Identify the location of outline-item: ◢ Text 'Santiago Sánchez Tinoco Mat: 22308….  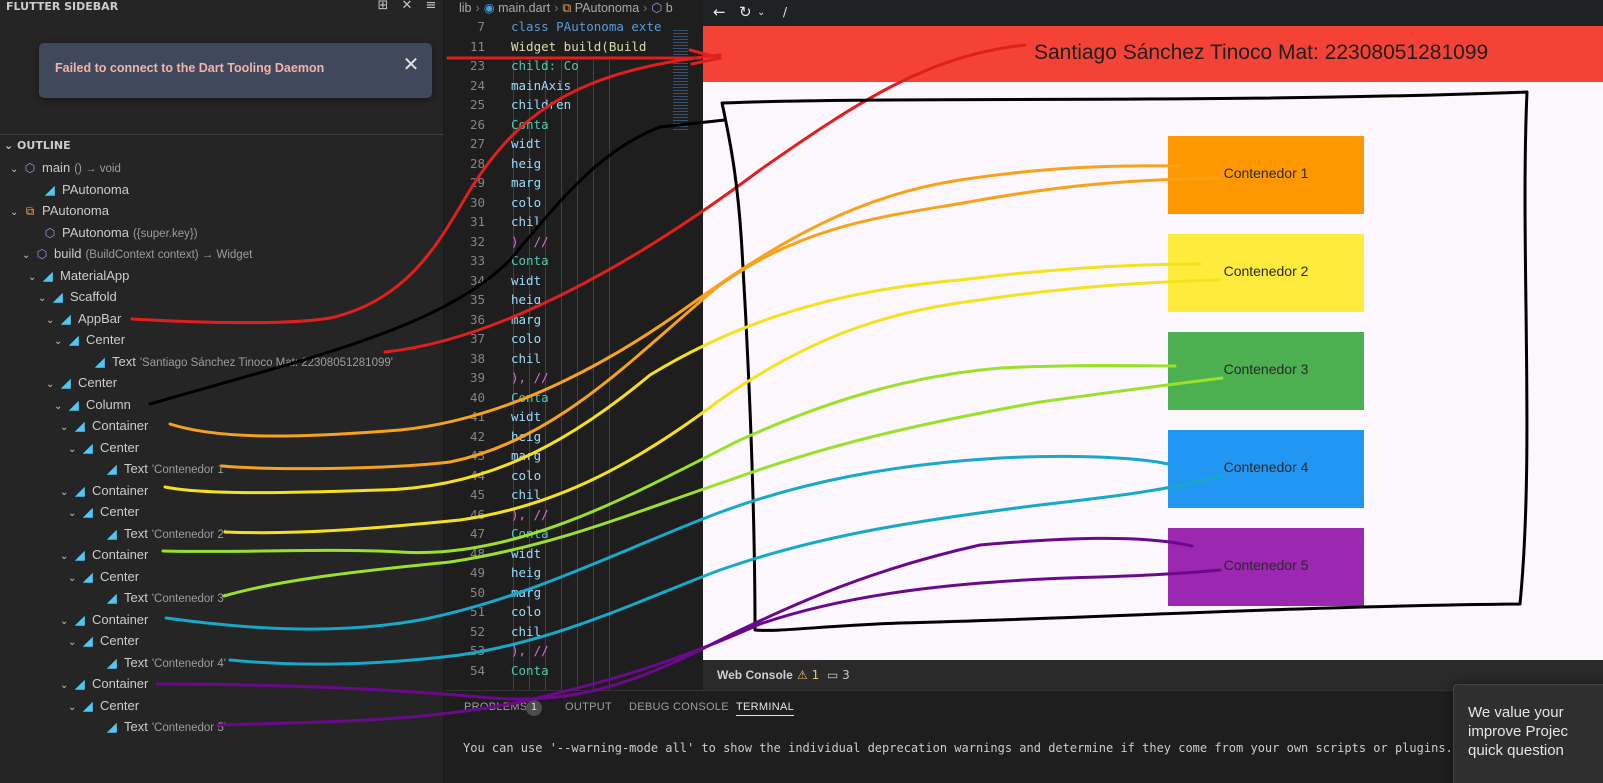
(236, 361).